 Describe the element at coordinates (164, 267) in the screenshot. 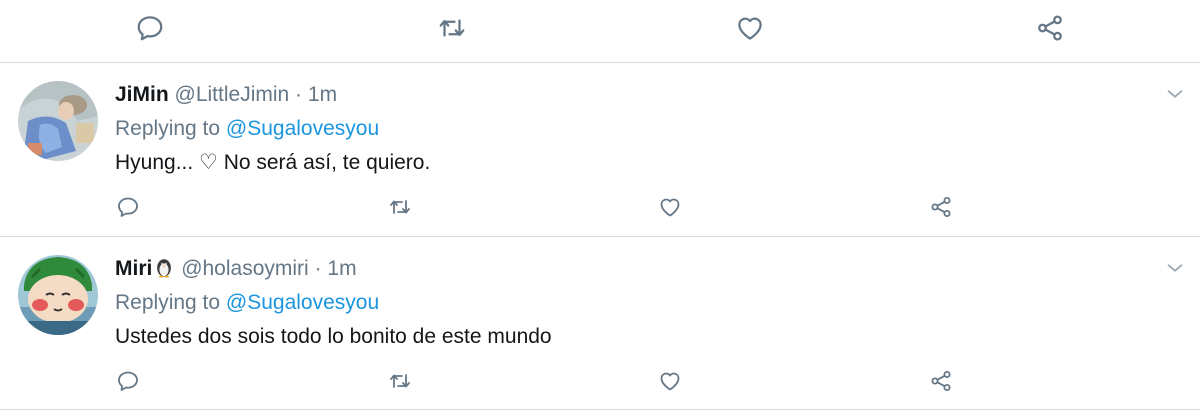

I see `penguin-emoji-icon` at that location.